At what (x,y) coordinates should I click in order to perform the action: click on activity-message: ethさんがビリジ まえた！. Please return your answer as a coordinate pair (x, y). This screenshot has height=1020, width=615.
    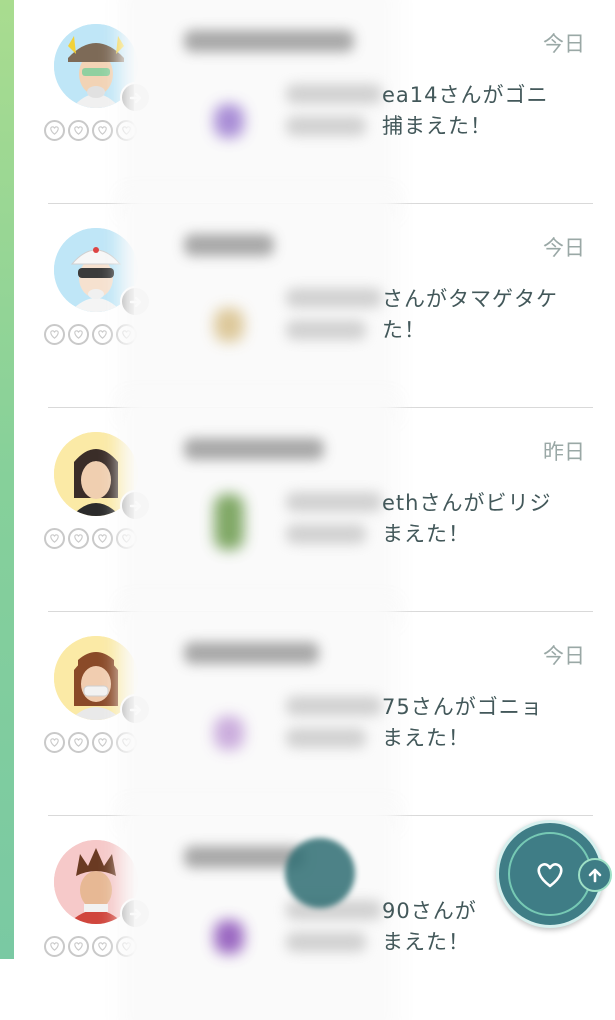
    Looking at the image, I should click on (466, 519).